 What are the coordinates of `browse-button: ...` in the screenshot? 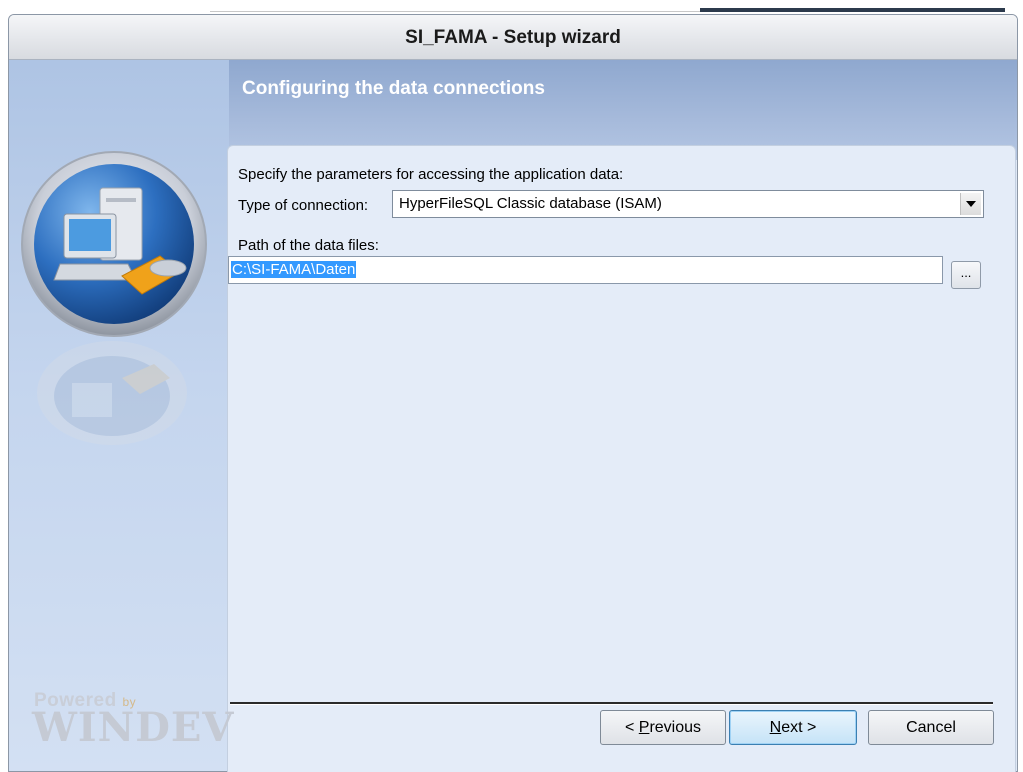 It's located at (966, 275).